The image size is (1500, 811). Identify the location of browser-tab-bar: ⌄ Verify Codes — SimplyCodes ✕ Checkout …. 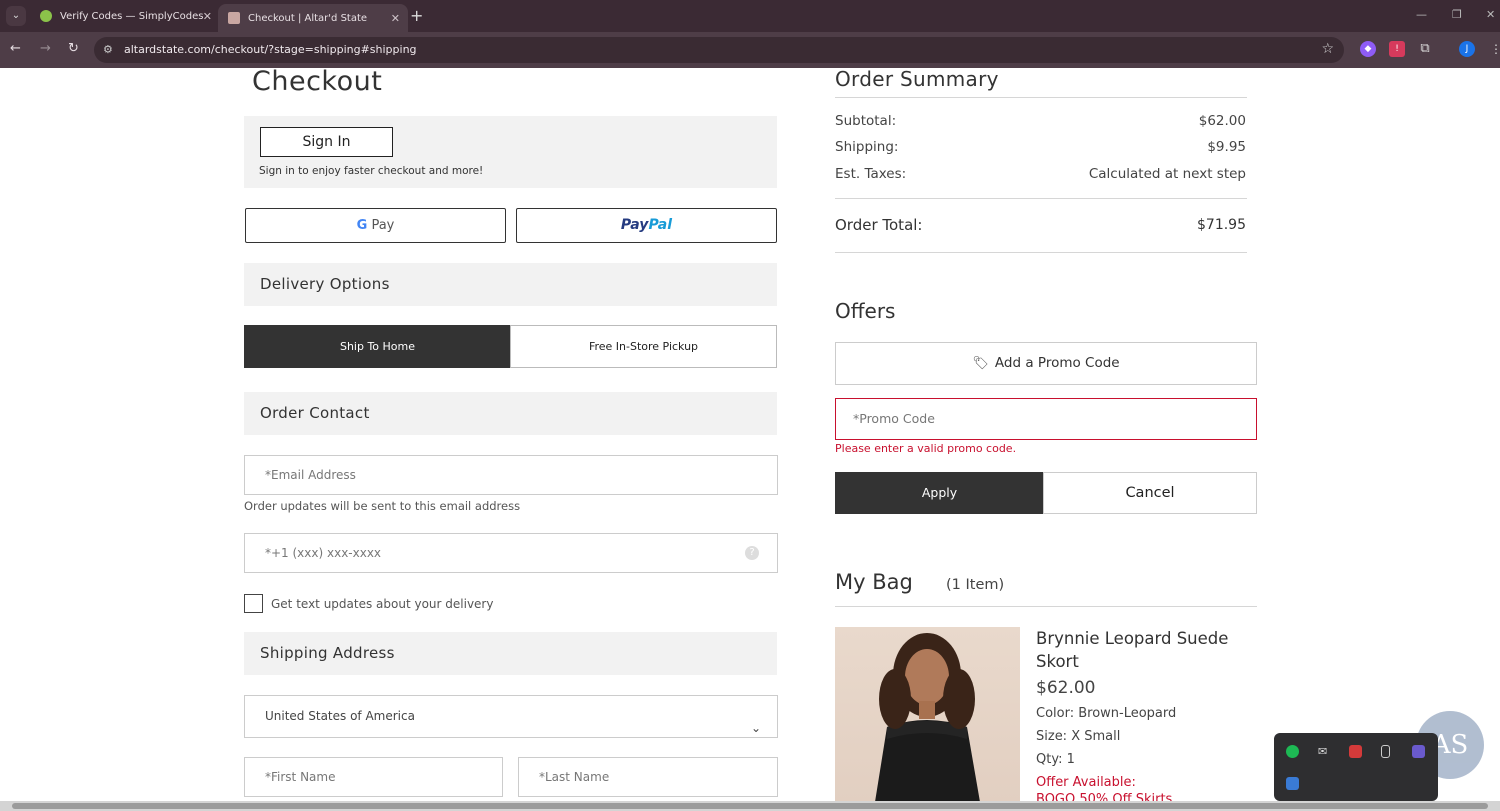
(750, 16).